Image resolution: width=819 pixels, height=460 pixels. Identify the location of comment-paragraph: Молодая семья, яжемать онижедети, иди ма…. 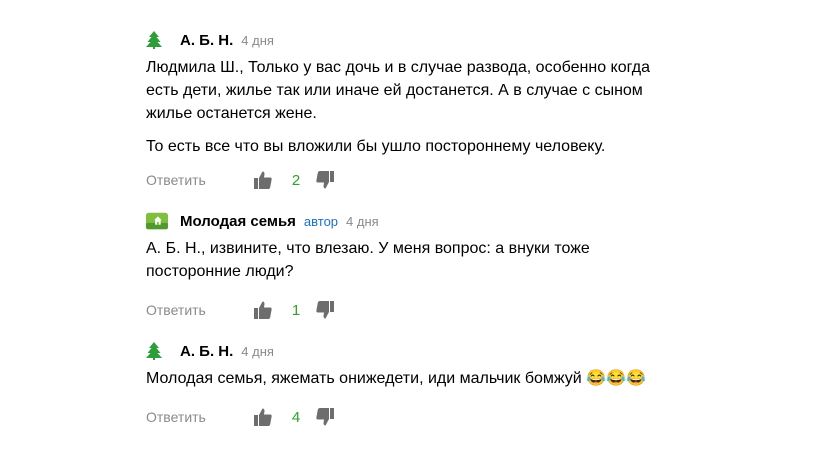
(396, 378).